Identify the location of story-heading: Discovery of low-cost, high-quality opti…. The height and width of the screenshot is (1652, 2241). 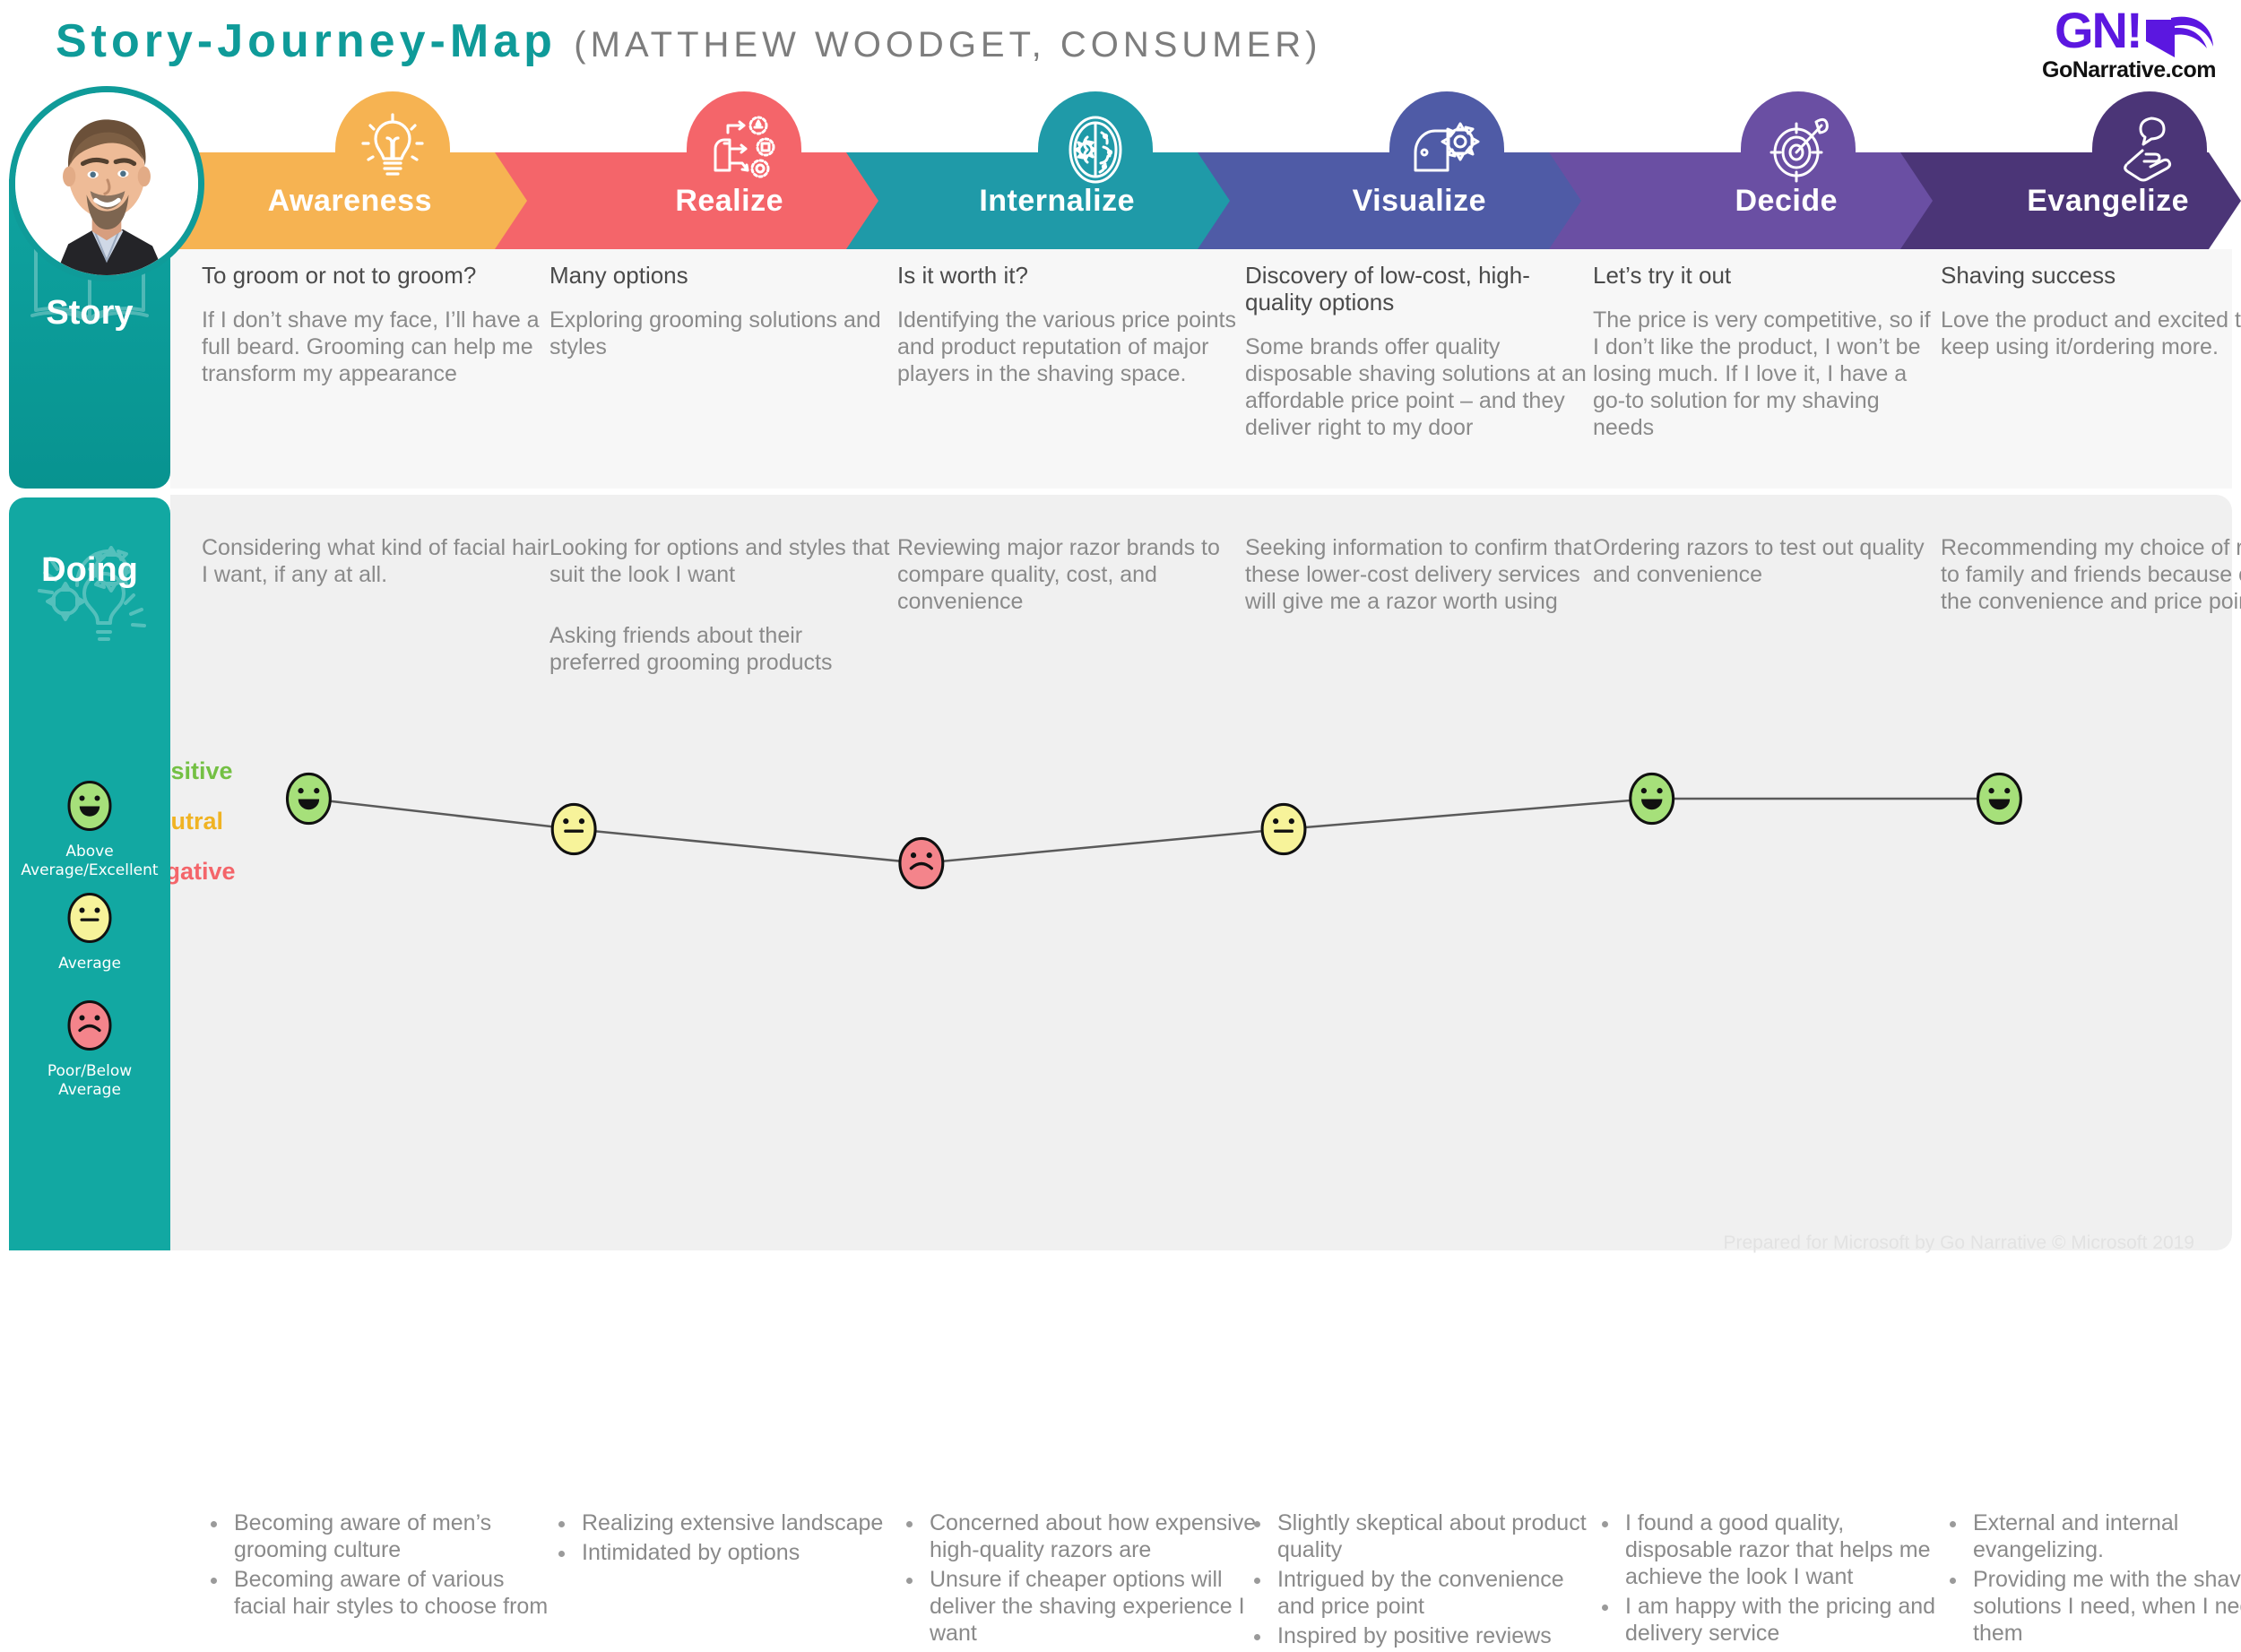
(1387, 289).